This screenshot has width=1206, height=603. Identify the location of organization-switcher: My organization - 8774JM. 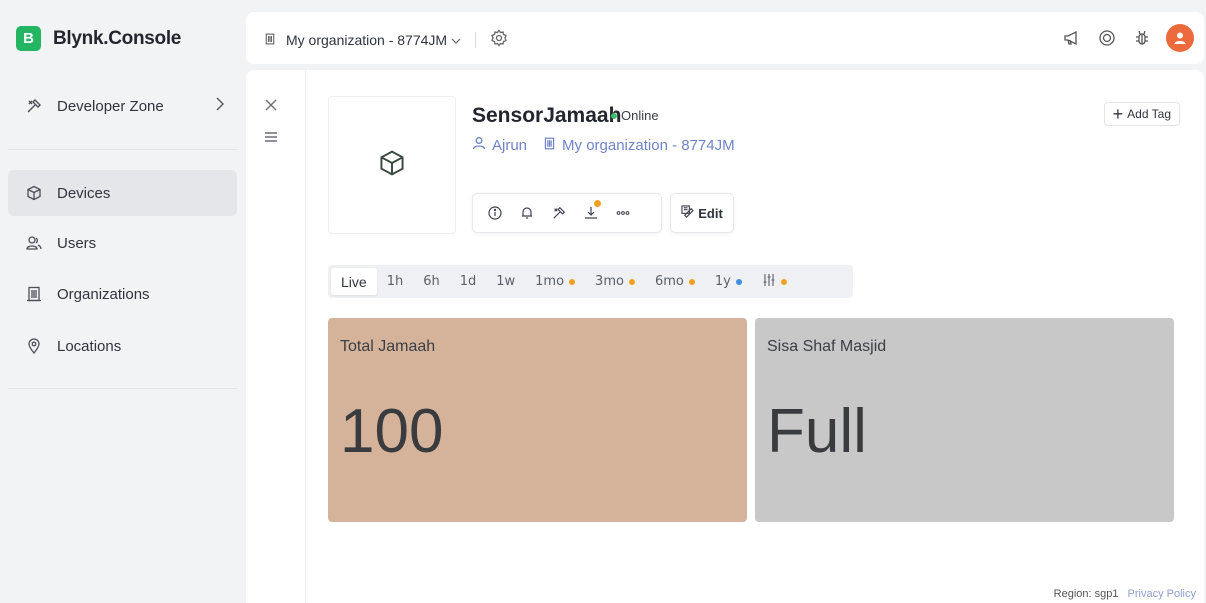
(386, 39).